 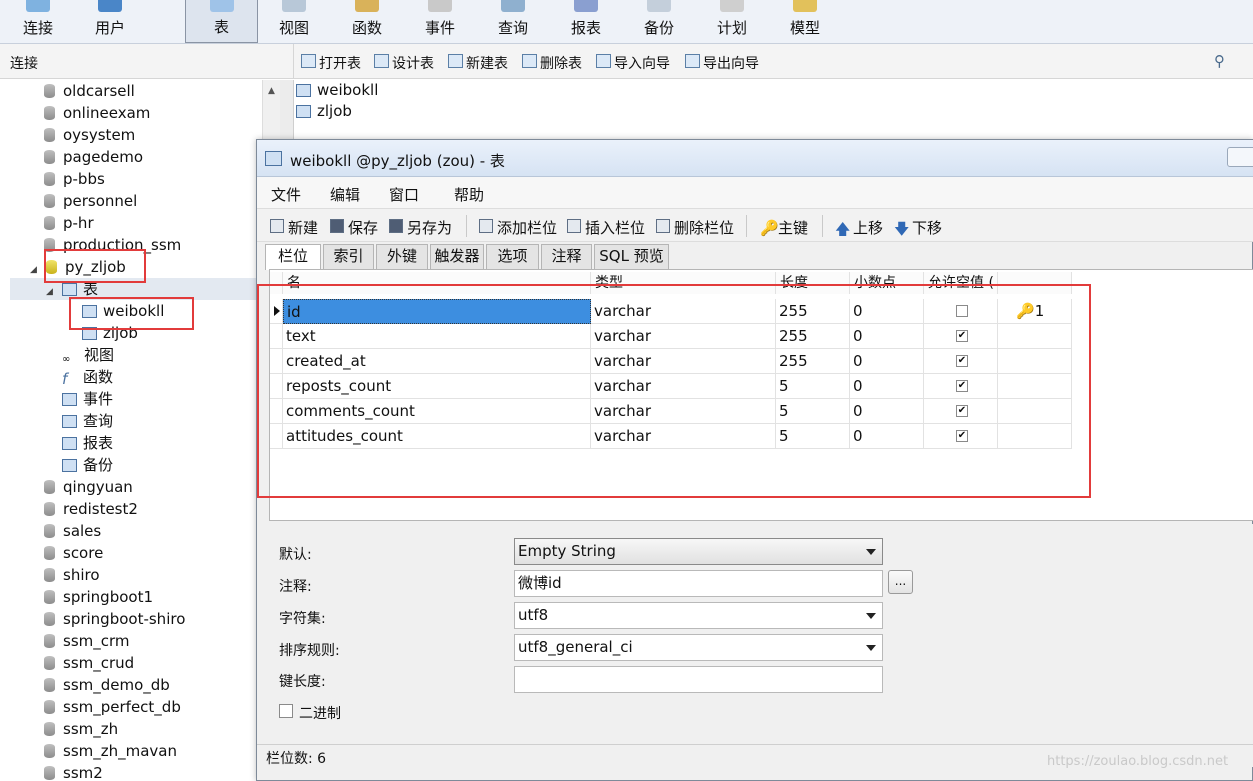 What do you see at coordinates (512, 256) in the screenshot?
I see `tab-options: 选项` at bounding box center [512, 256].